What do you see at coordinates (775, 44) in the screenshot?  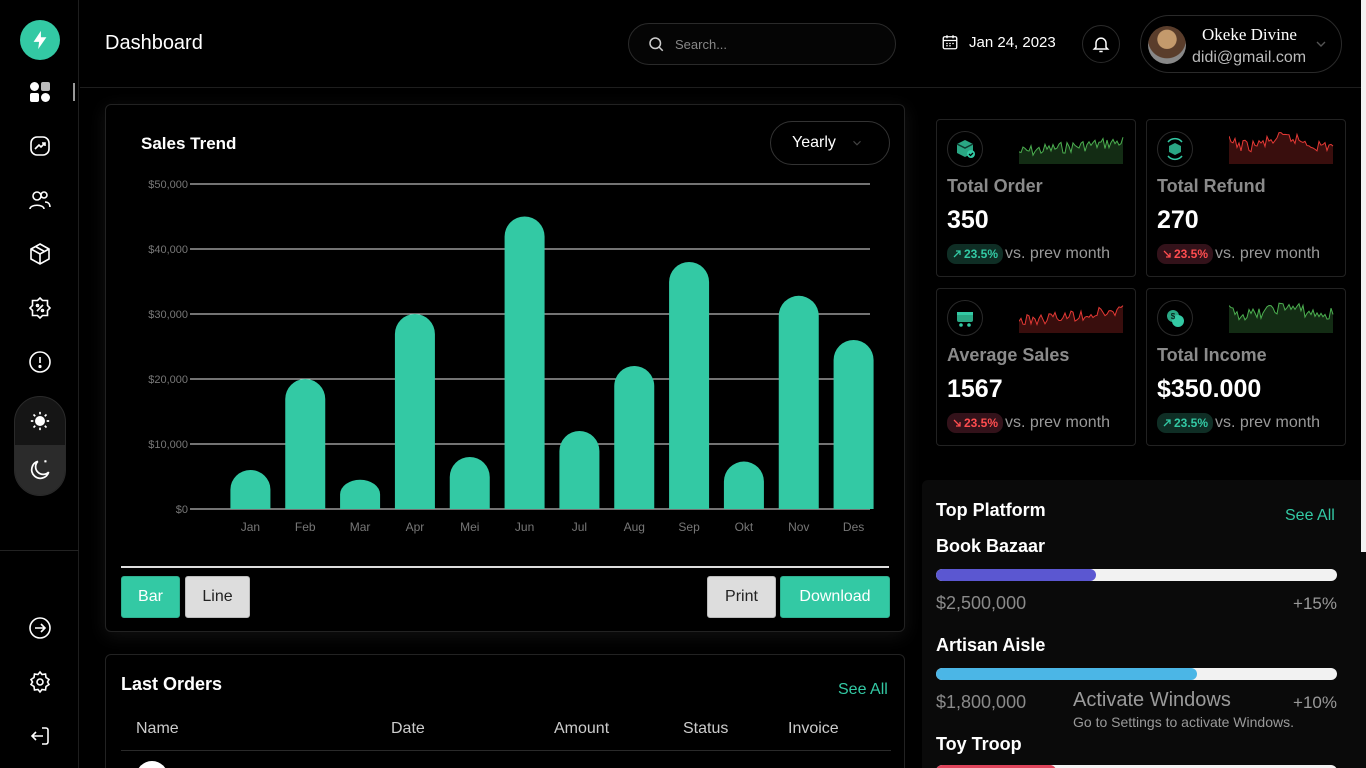 I see `search-input` at bounding box center [775, 44].